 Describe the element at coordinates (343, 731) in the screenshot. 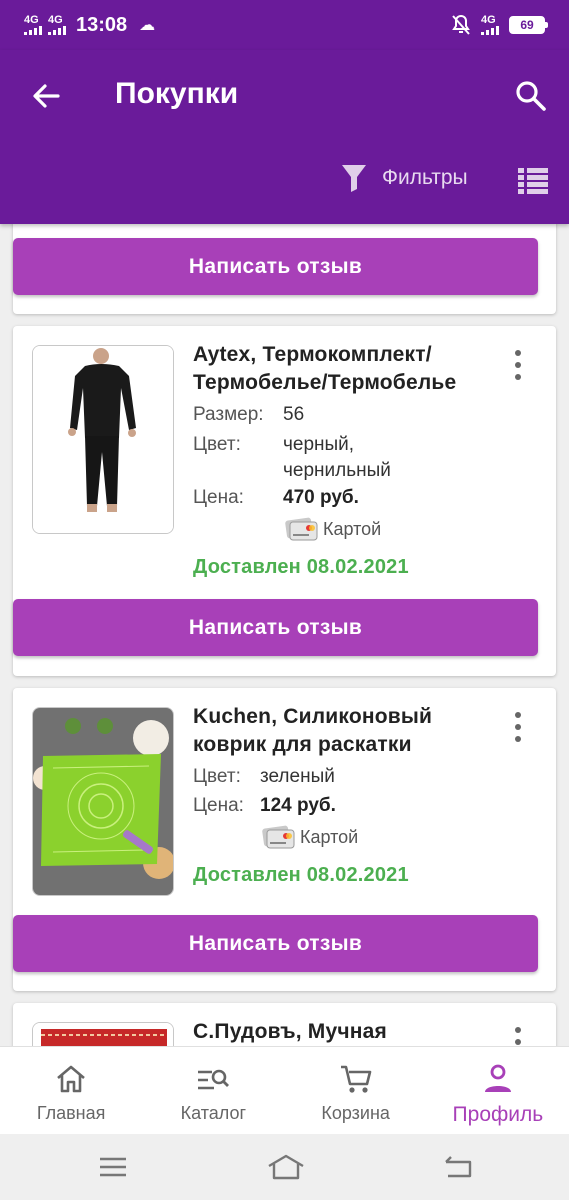

I see `product-name: Kuchen, Силиконовый коврик для раскатки` at that location.